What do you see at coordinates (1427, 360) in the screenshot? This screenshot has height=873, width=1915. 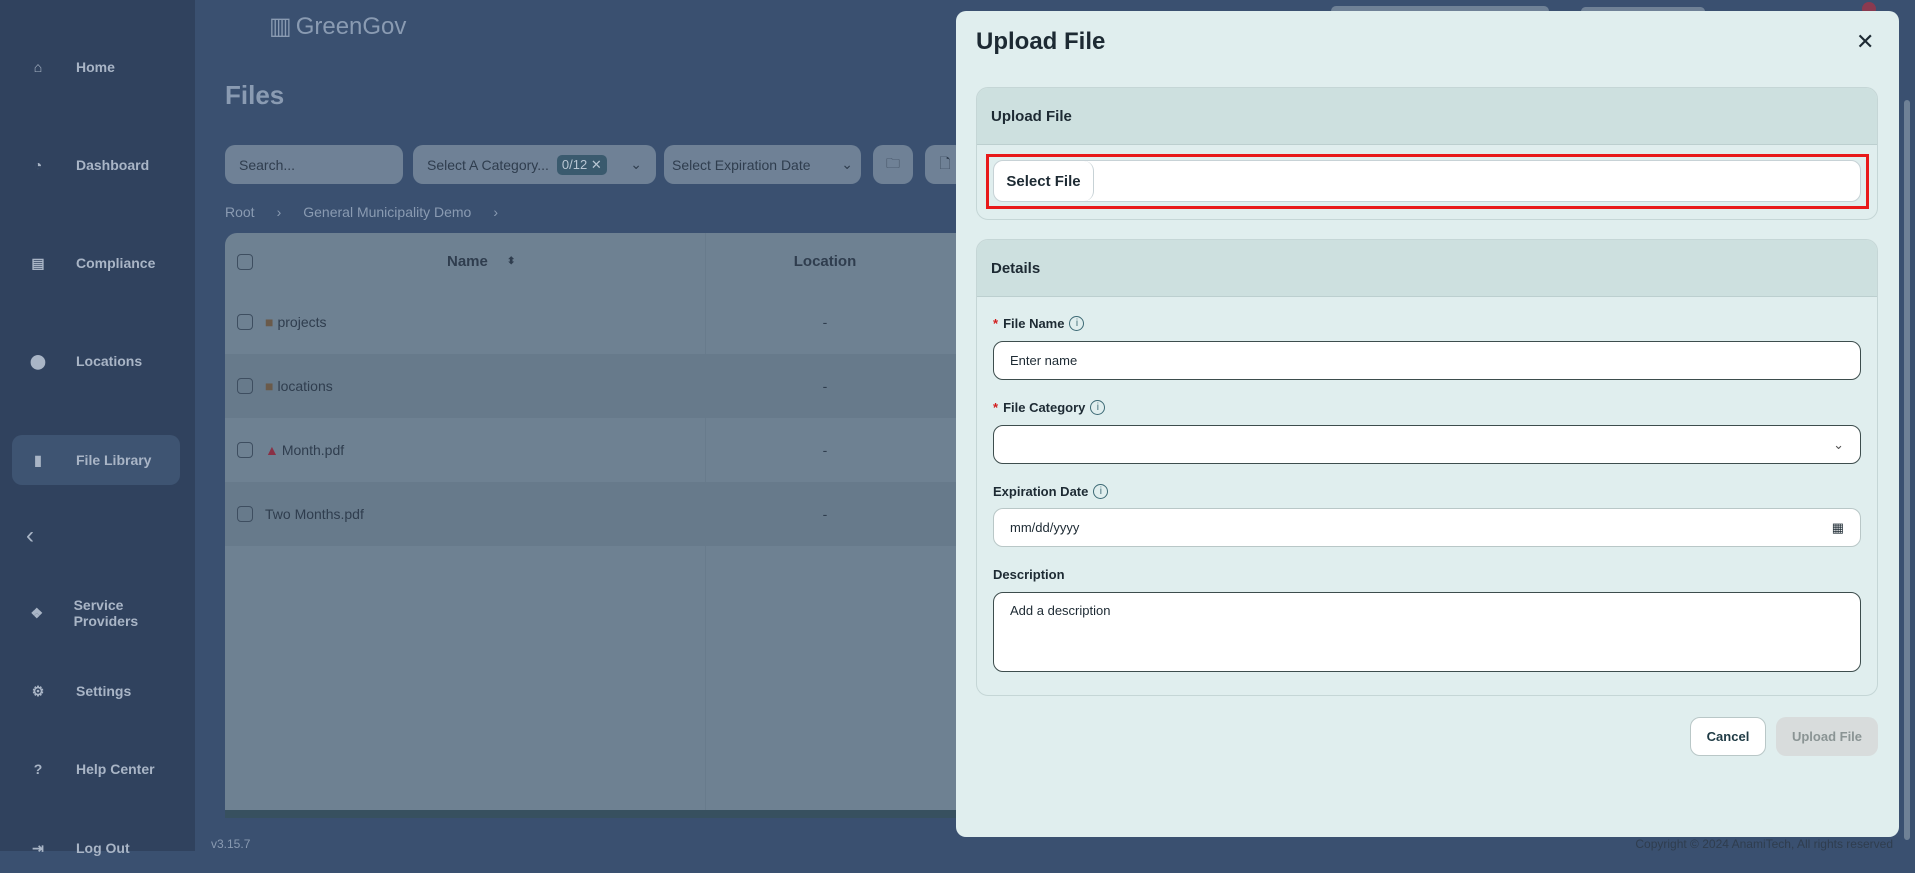 I see `file-name-input: Enter name` at bounding box center [1427, 360].